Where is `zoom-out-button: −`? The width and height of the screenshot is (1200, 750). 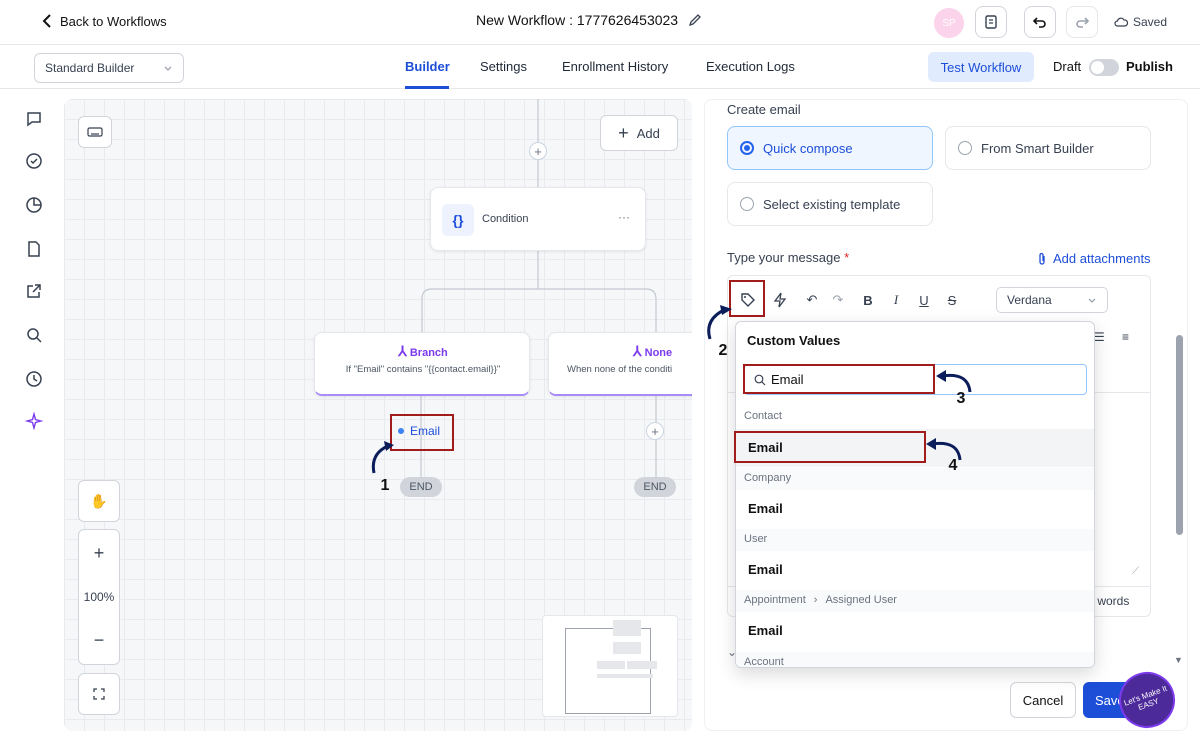 zoom-out-button: − is located at coordinates (99, 640).